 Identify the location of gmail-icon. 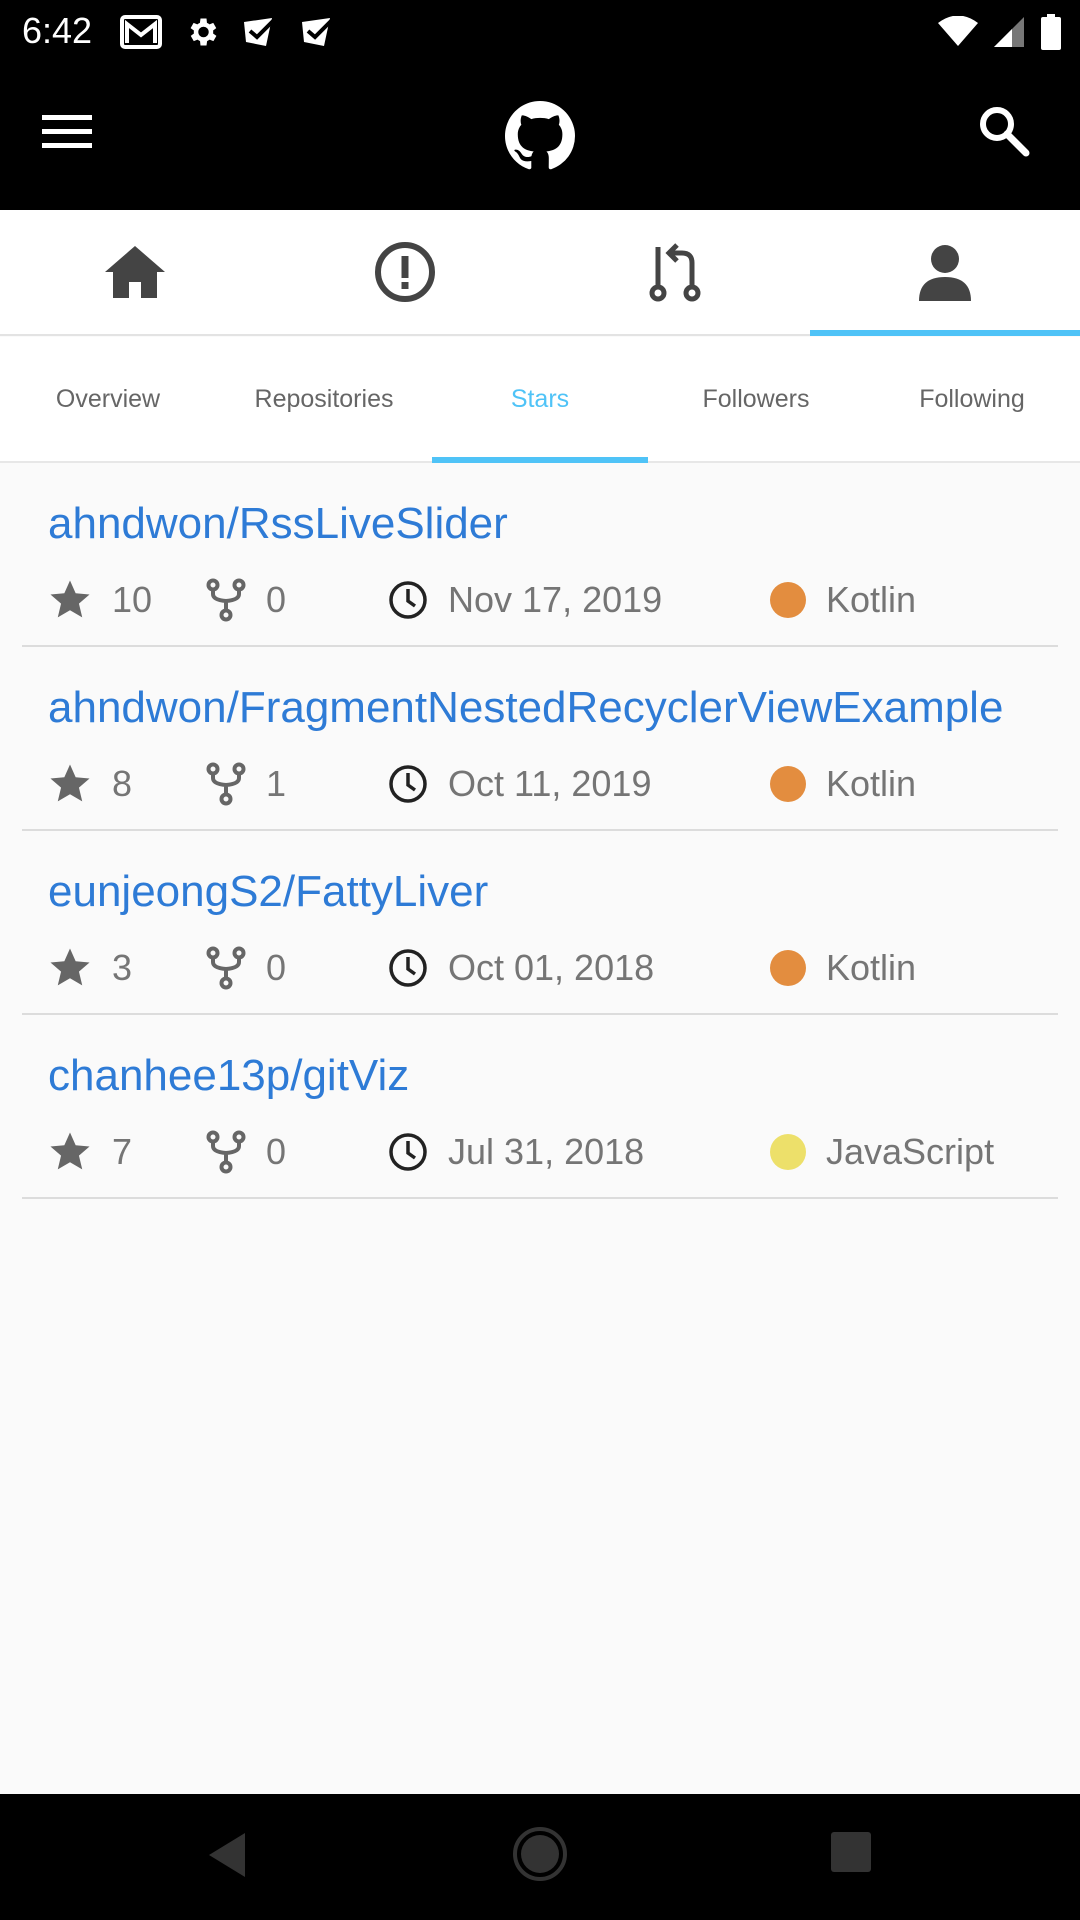
(141, 32).